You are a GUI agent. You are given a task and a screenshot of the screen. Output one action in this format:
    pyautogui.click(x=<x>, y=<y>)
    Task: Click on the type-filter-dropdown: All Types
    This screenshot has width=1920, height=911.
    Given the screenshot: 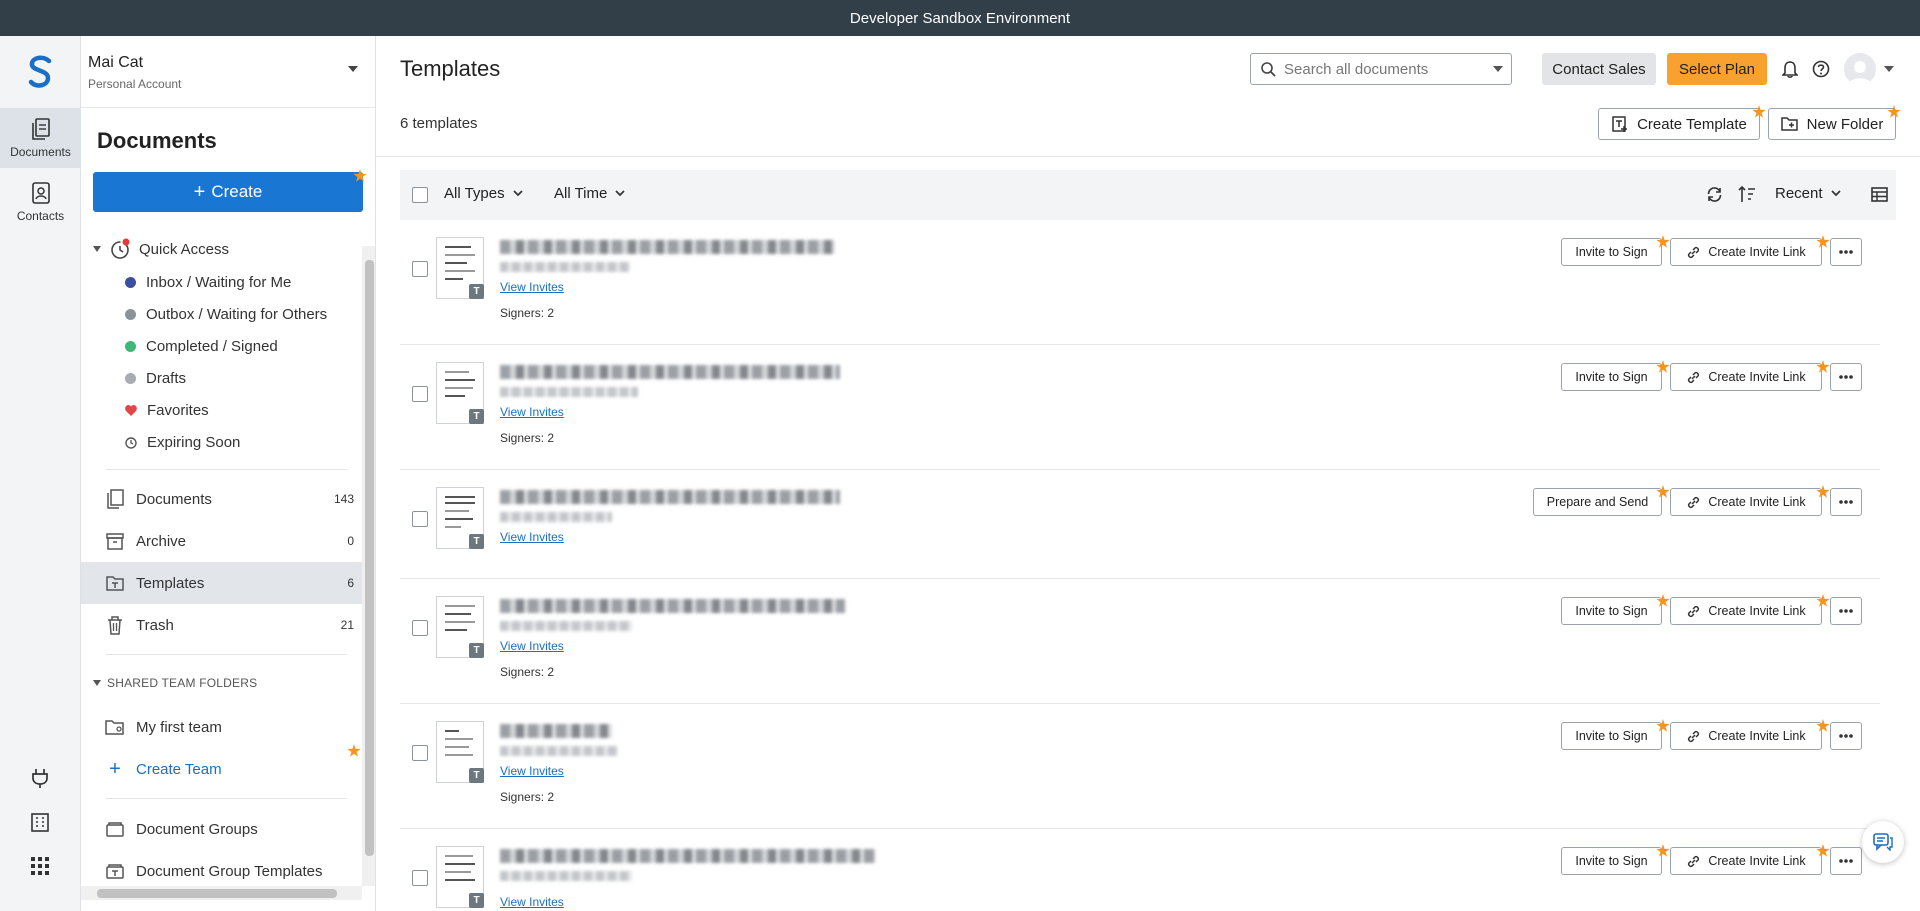 What is the action you would take?
    pyautogui.click(x=483, y=193)
    